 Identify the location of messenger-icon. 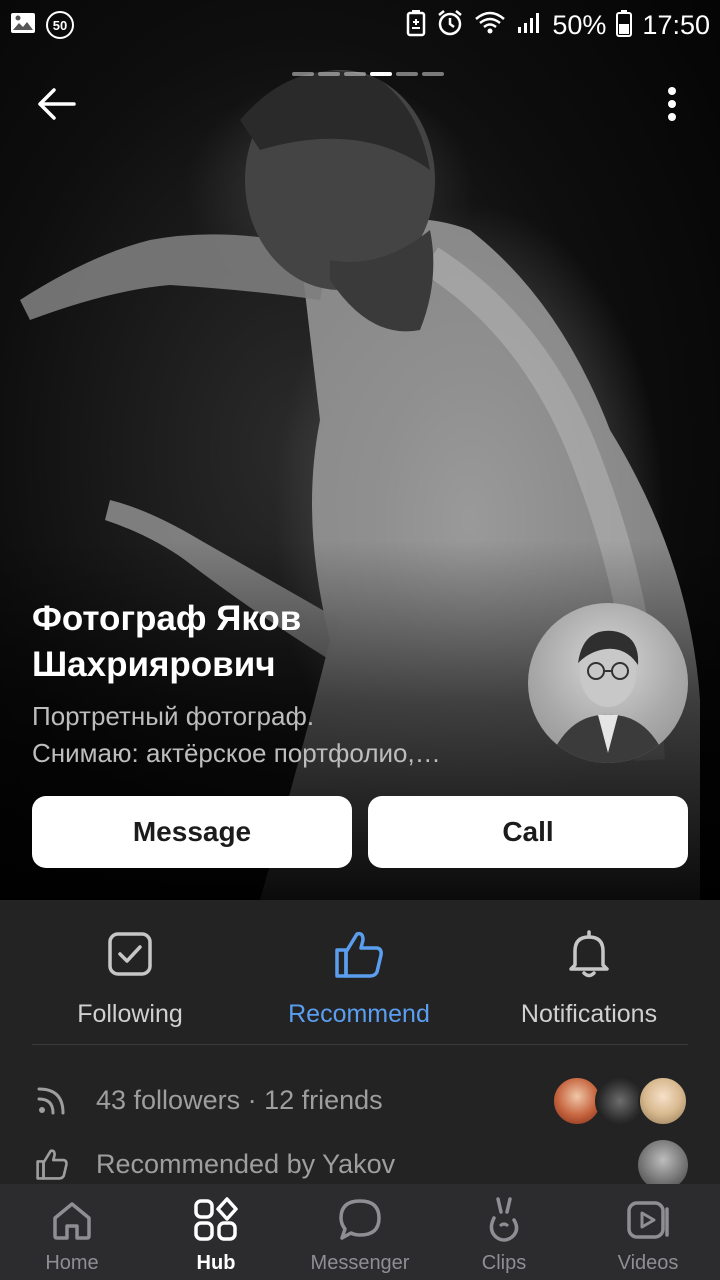
(360, 1220).